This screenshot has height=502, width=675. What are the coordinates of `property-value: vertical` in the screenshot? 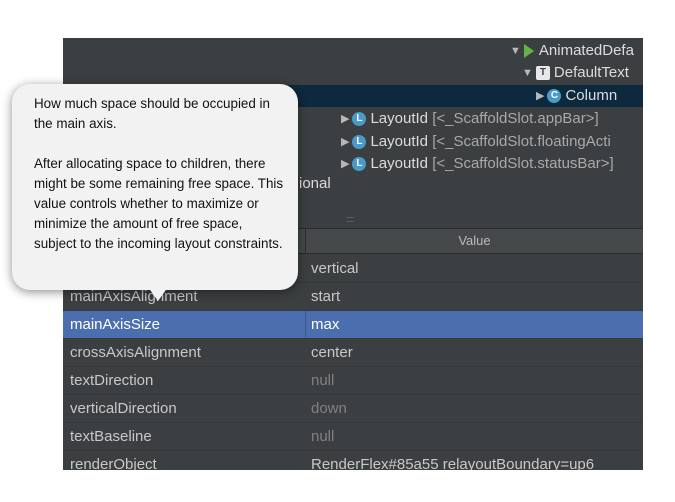 It's located at (335, 268).